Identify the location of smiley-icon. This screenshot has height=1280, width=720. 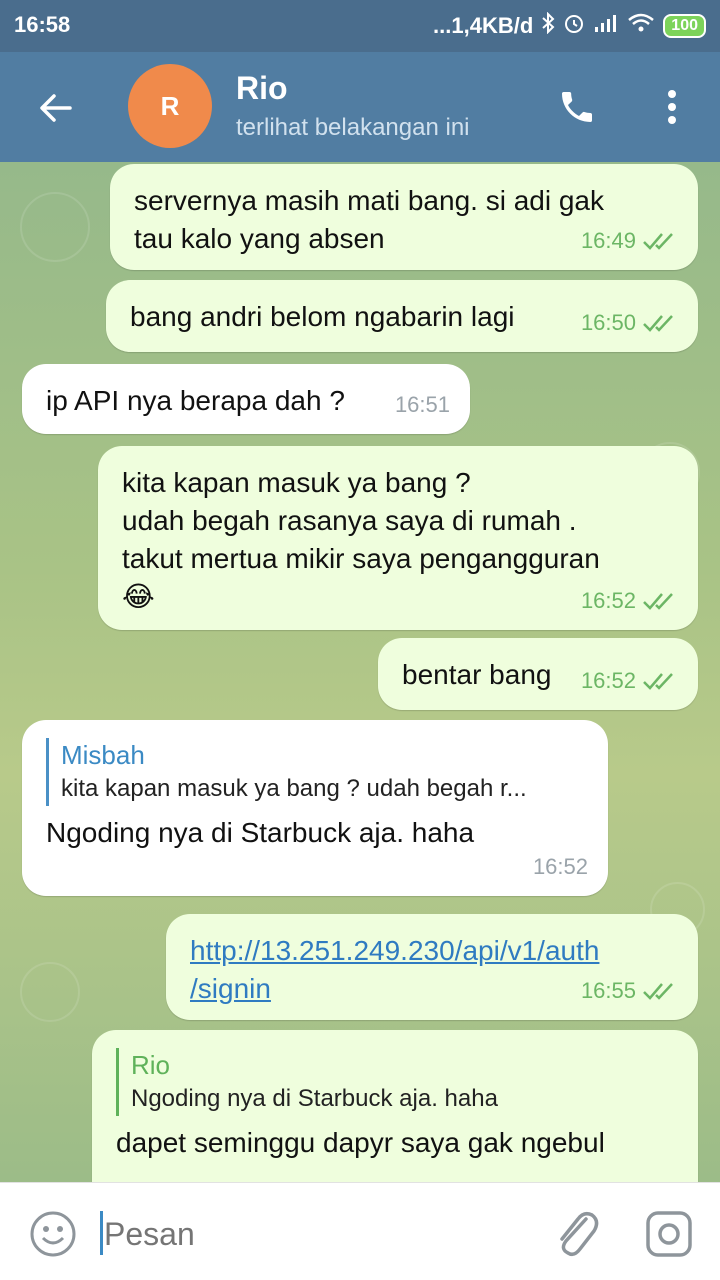
(53, 1234).